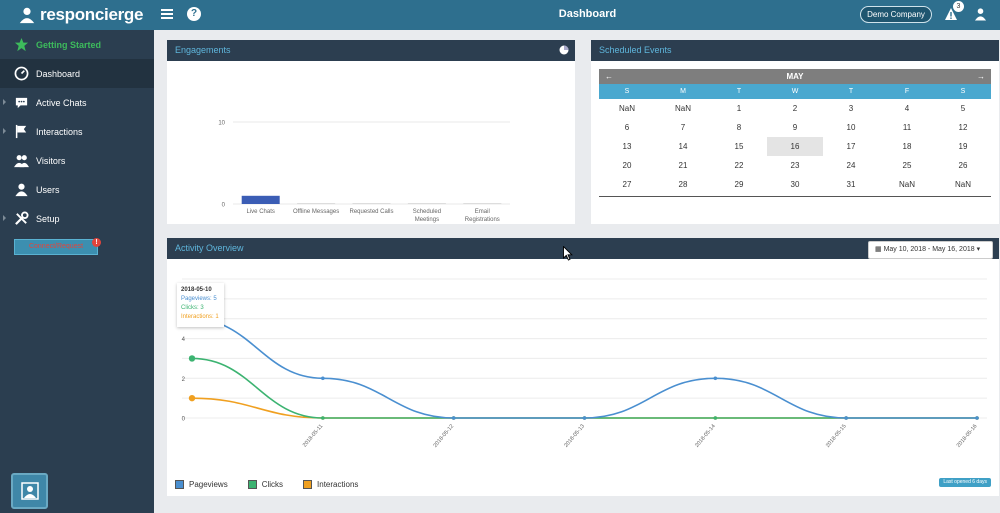 Image resolution: width=1000 pixels, height=513 pixels. I want to click on legend-item: Interactions, so click(330, 484).